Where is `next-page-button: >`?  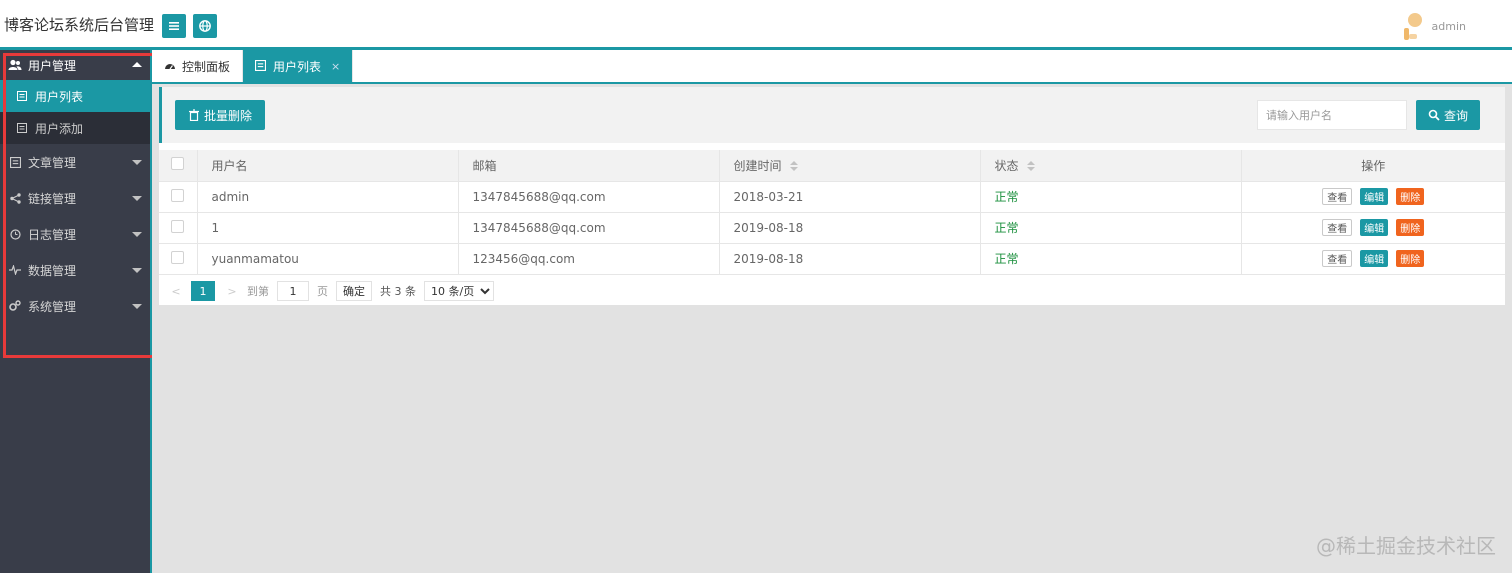 next-page-button: > is located at coordinates (232, 291).